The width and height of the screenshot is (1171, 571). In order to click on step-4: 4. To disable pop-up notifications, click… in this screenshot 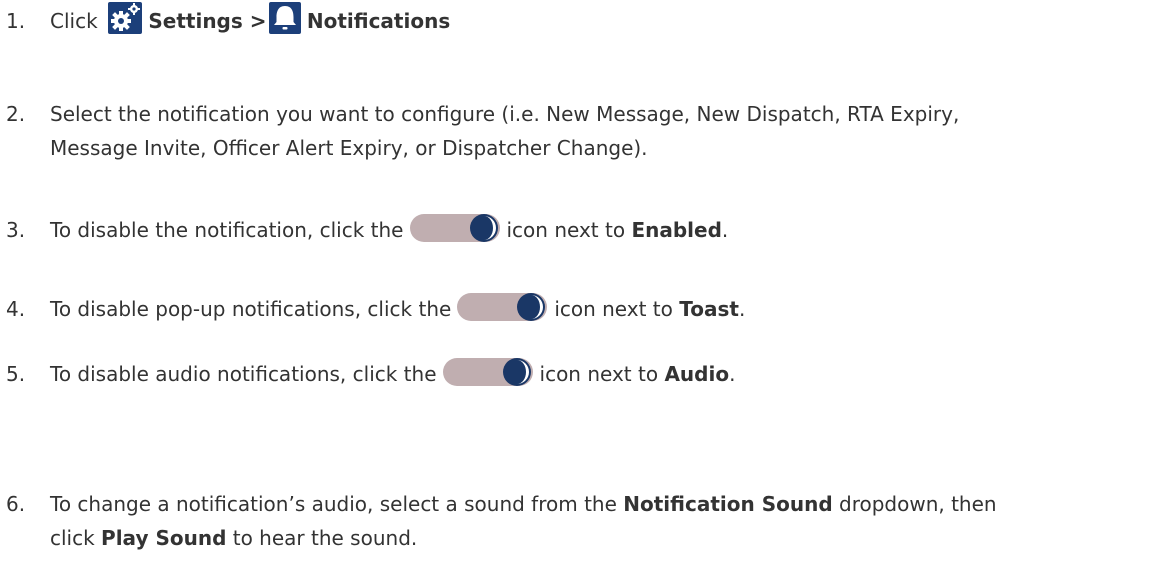, I will do `click(372, 309)`.